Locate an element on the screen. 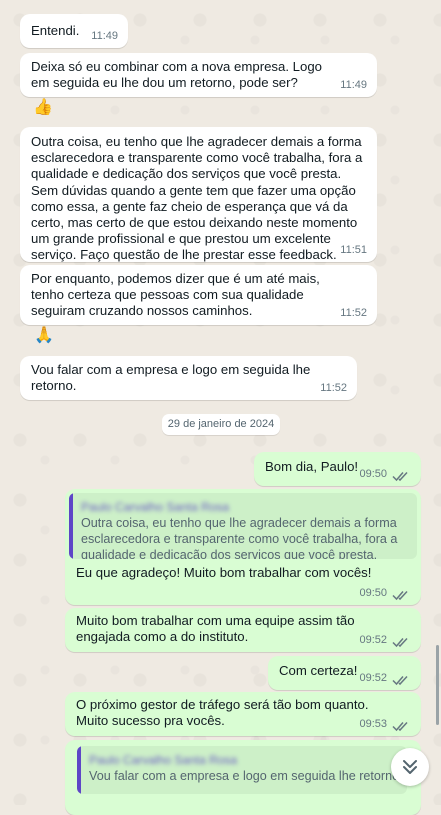 This screenshot has width=441, height=815. message-text: Com certeza! is located at coordinates (318, 670).